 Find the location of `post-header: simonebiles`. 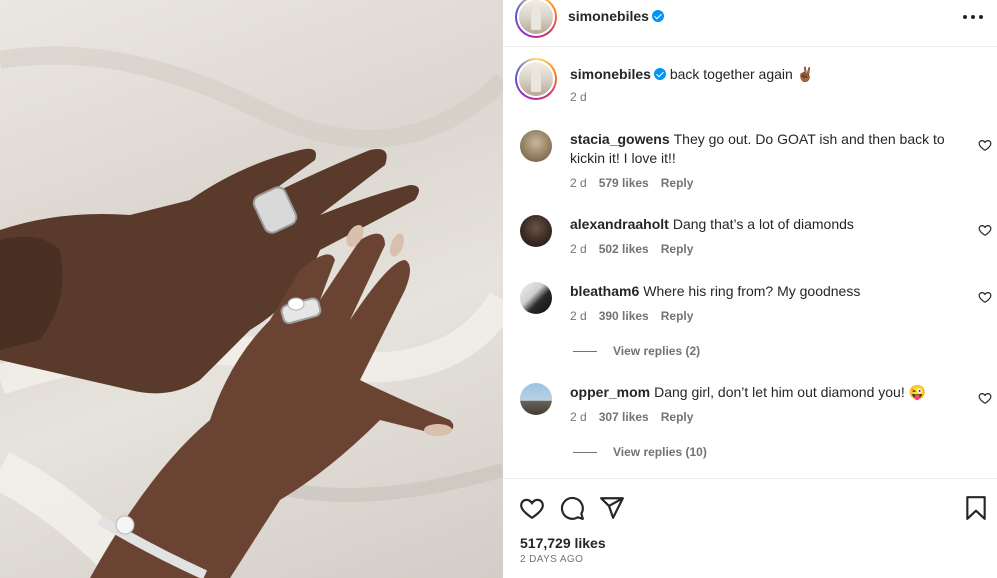

post-header: simonebiles is located at coordinates (750, 23).